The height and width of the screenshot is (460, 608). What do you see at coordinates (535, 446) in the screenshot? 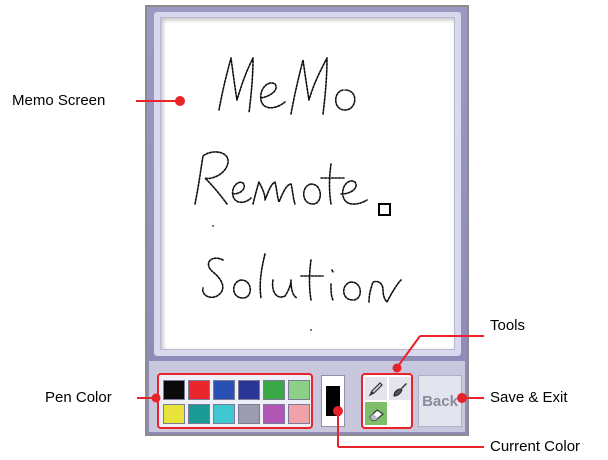
I see `label-current-color: Current Color` at bounding box center [535, 446].